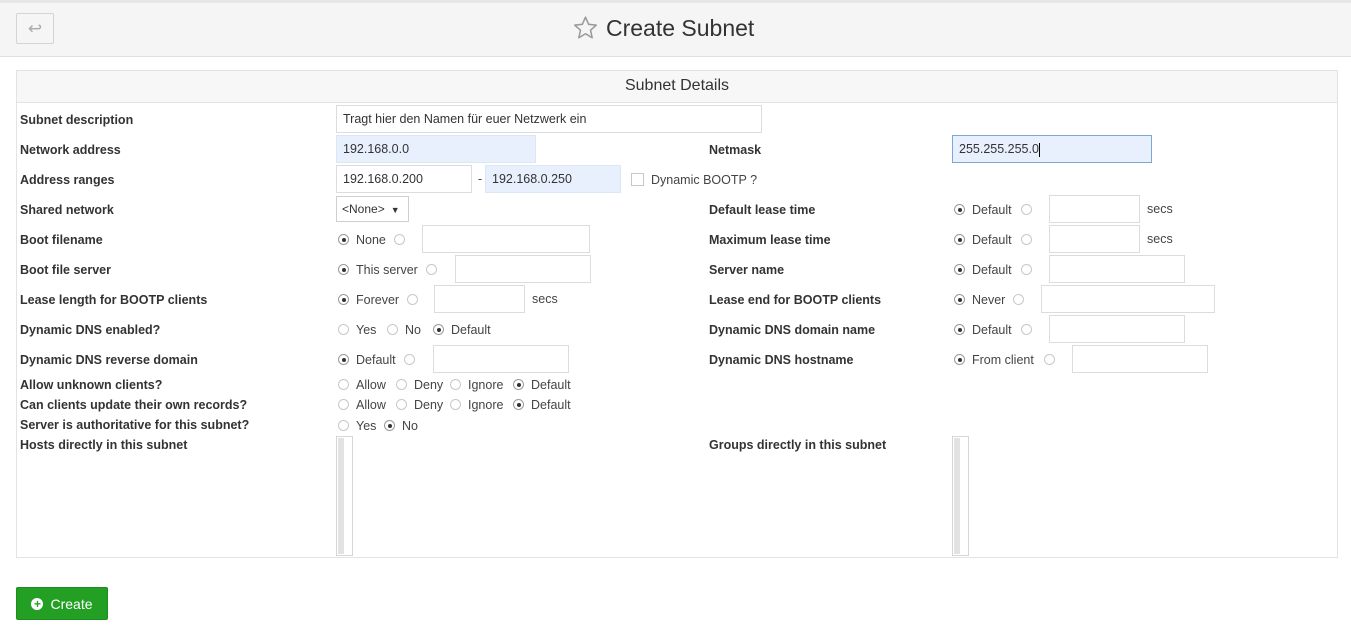 This screenshot has width=1351, height=633. Describe the element at coordinates (91, 385) in the screenshot. I see `allow-unknown-label: Allow unknown clients?` at that location.